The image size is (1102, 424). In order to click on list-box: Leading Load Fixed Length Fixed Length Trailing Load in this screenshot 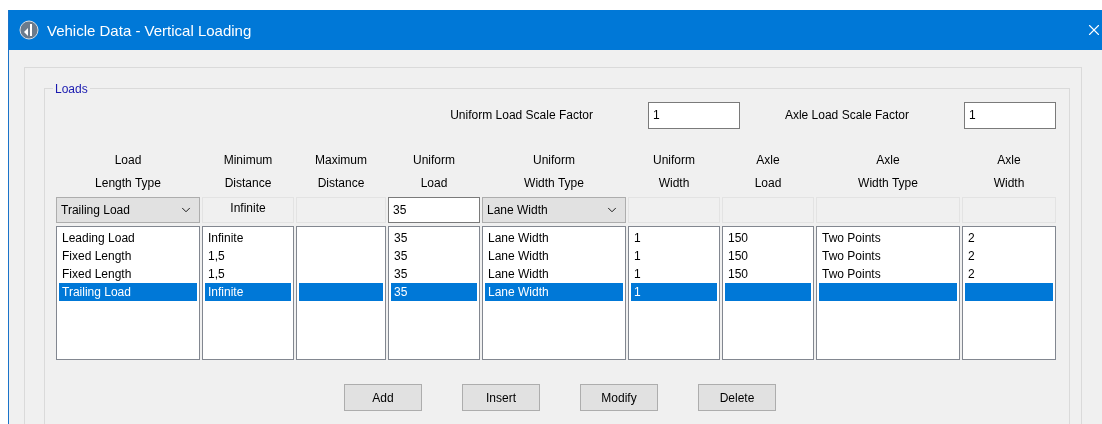, I will do `click(128, 293)`.